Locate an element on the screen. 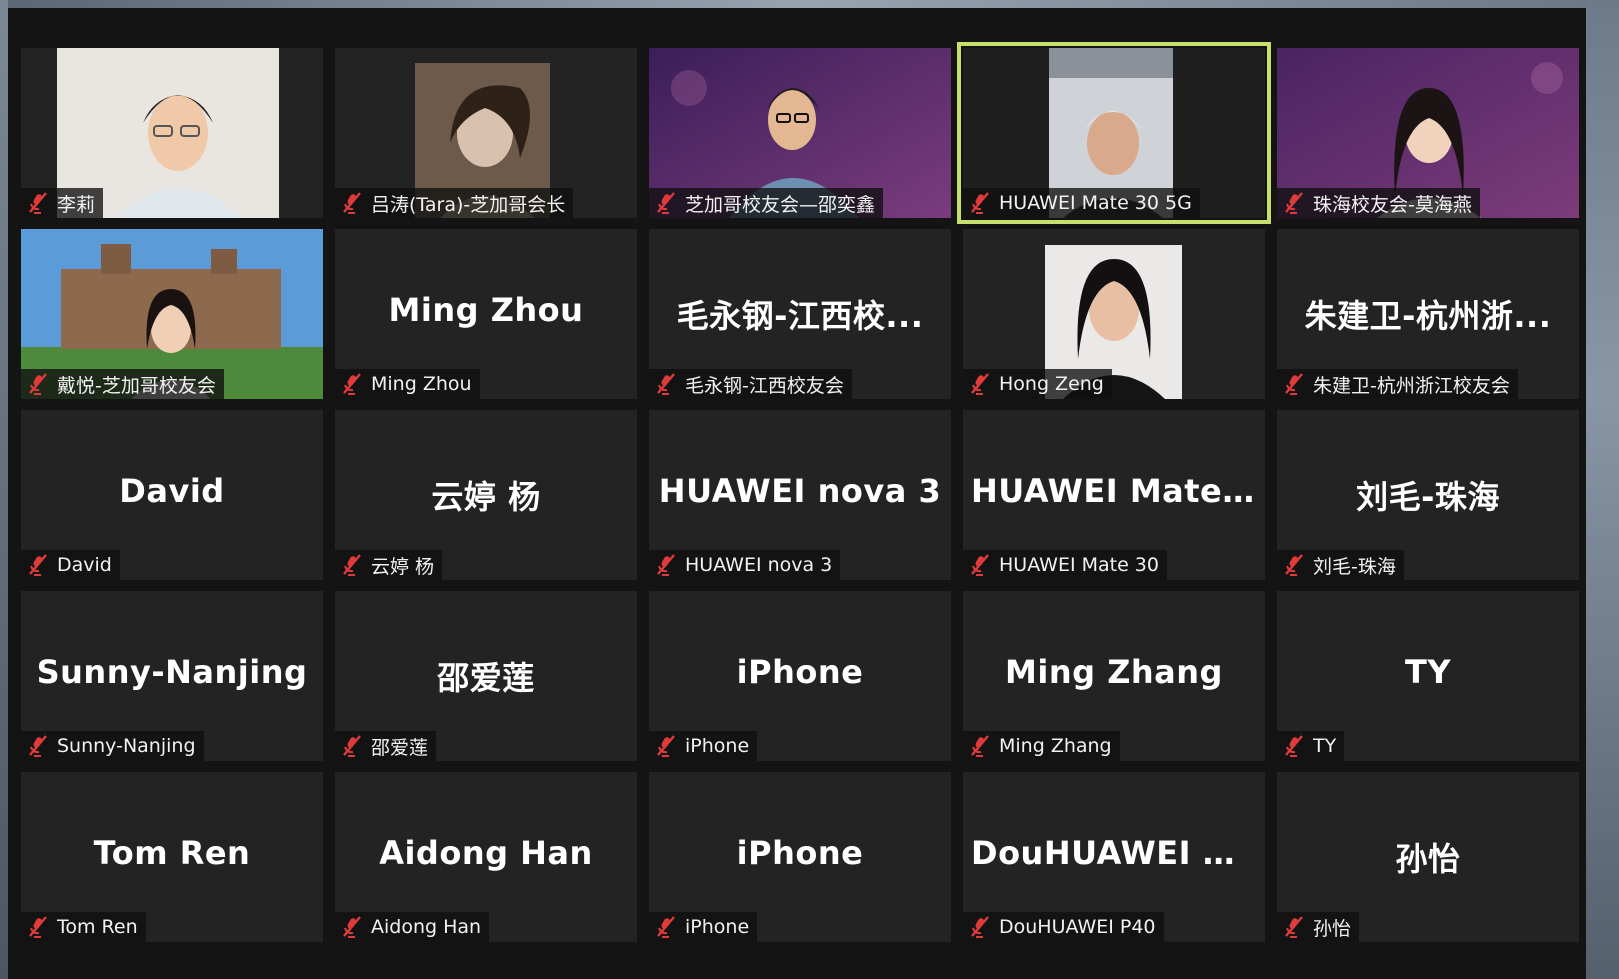  participant-name: 吕涛(Tara)-芝加哥会长 is located at coordinates (468, 204).